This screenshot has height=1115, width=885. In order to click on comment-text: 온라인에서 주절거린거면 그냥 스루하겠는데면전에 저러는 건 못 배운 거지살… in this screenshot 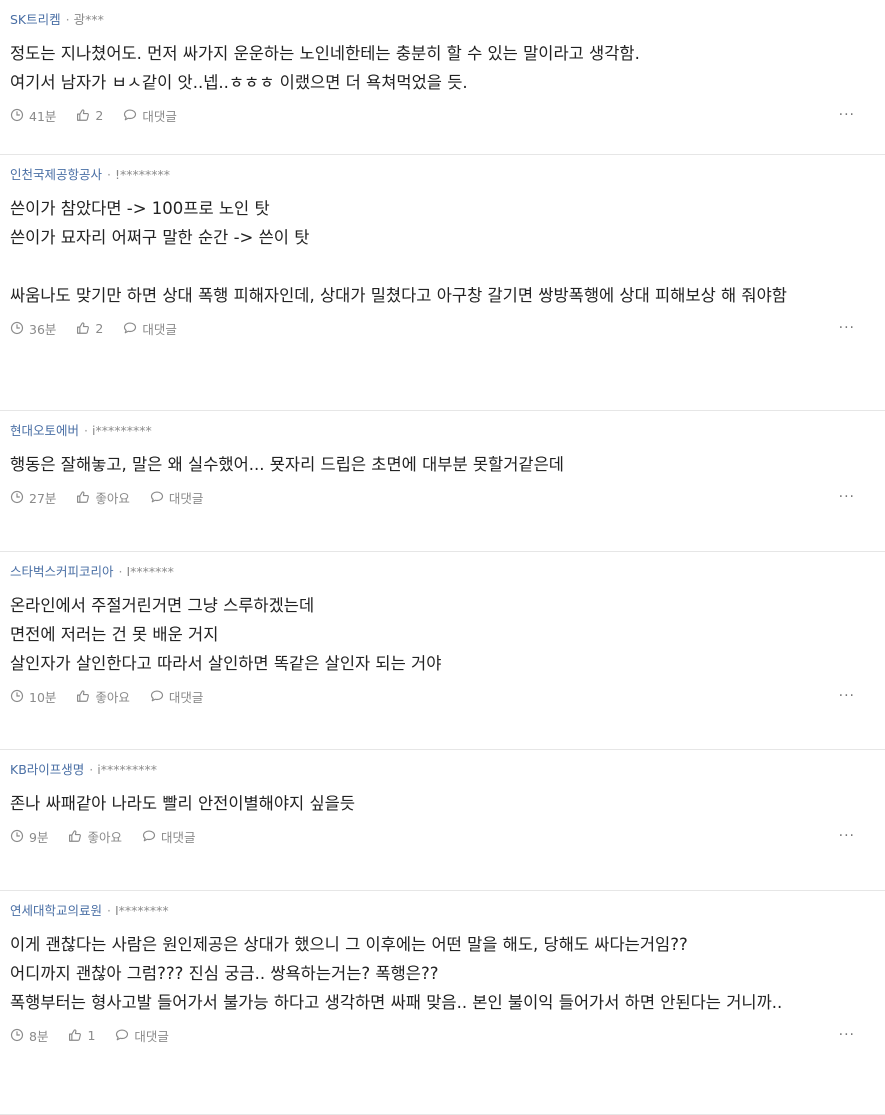, I will do `click(442, 634)`.